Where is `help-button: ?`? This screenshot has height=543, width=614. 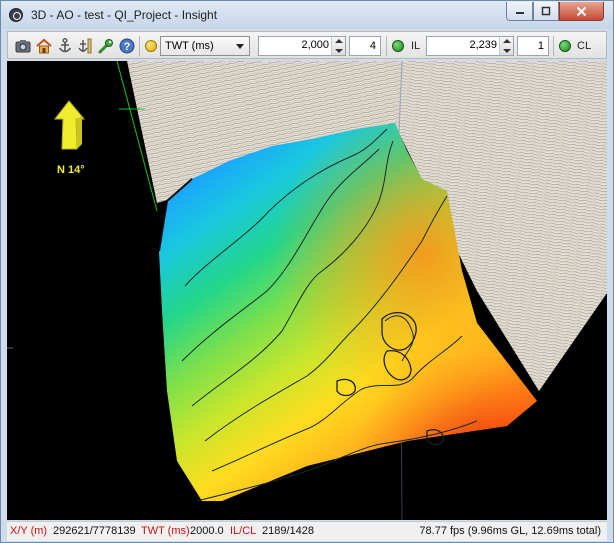
help-button: ? is located at coordinates (127, 46).